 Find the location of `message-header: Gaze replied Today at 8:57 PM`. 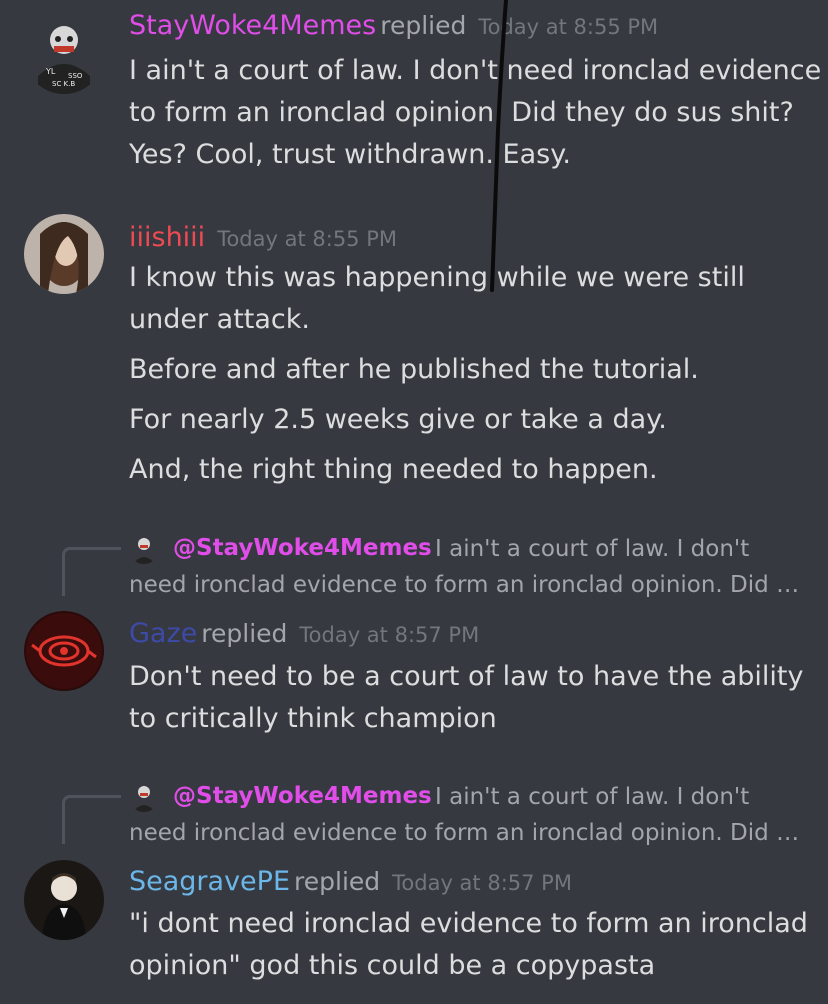

message-header: Gaze replied Today at 8:57 PM is located at coordinates (304, 633).